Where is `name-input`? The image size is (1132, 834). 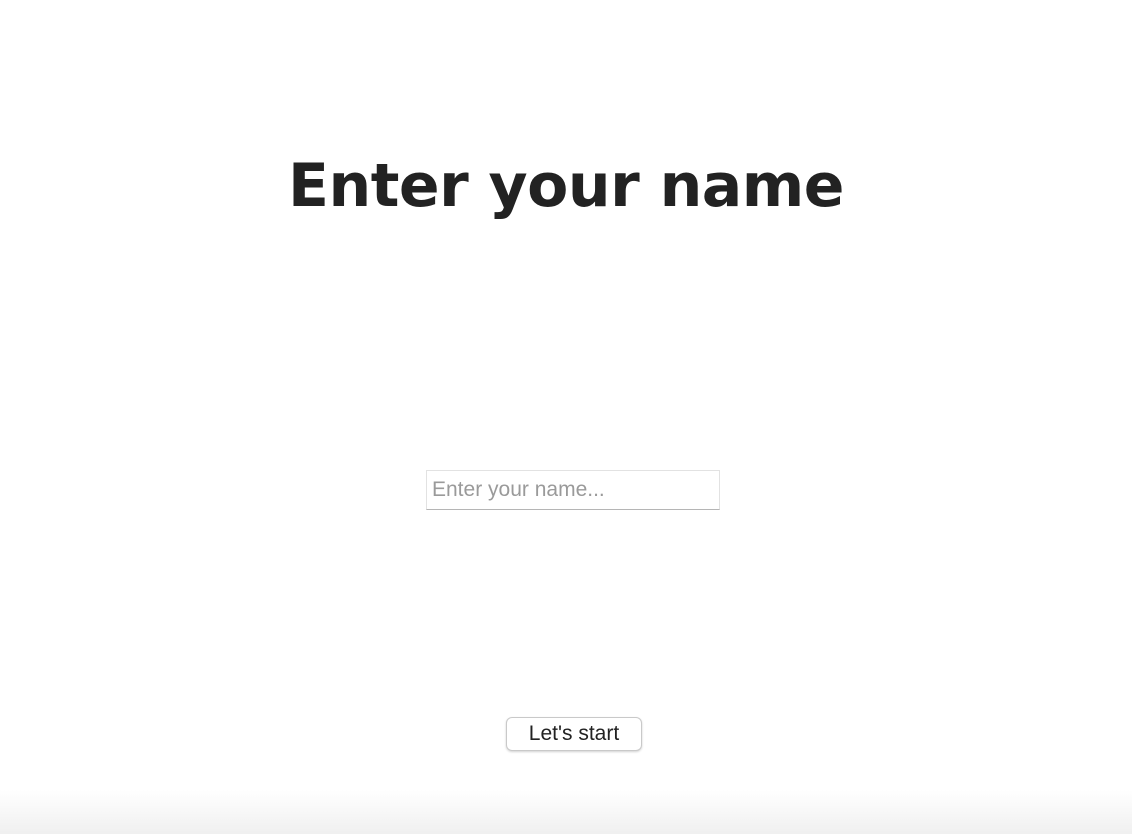 name-input is located at coordinates (573, 490).